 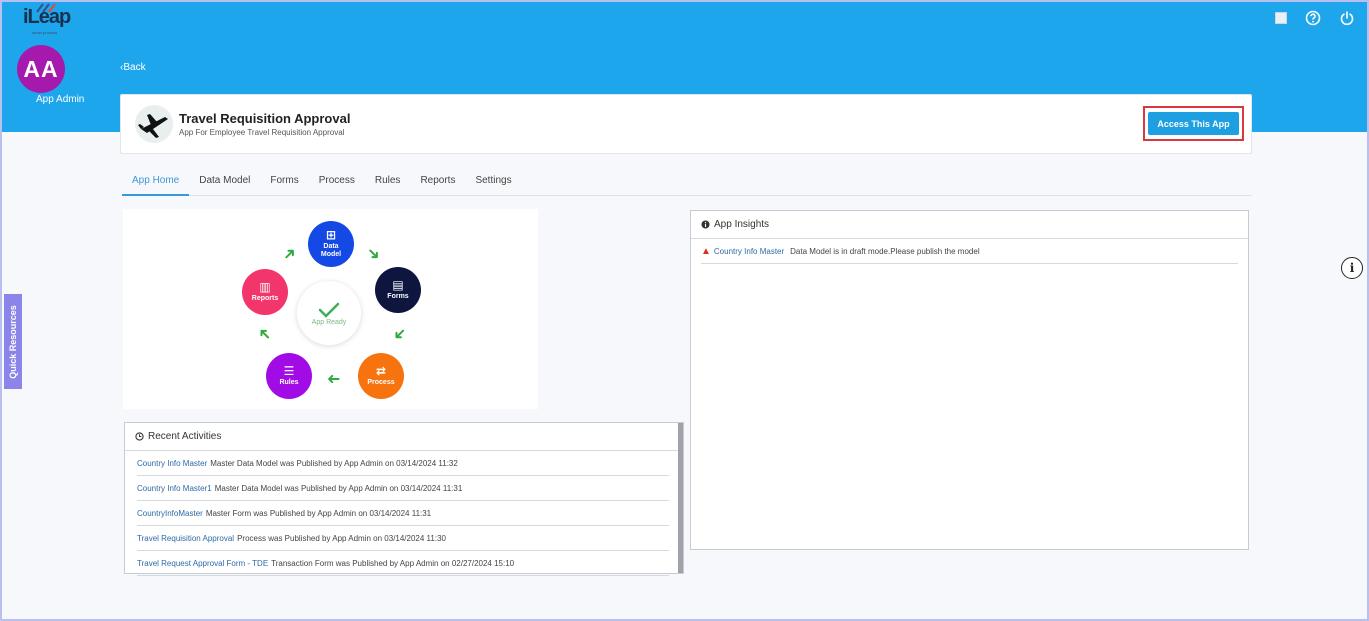 I want to click on checkmark-icon, so click(x=329, y=310).